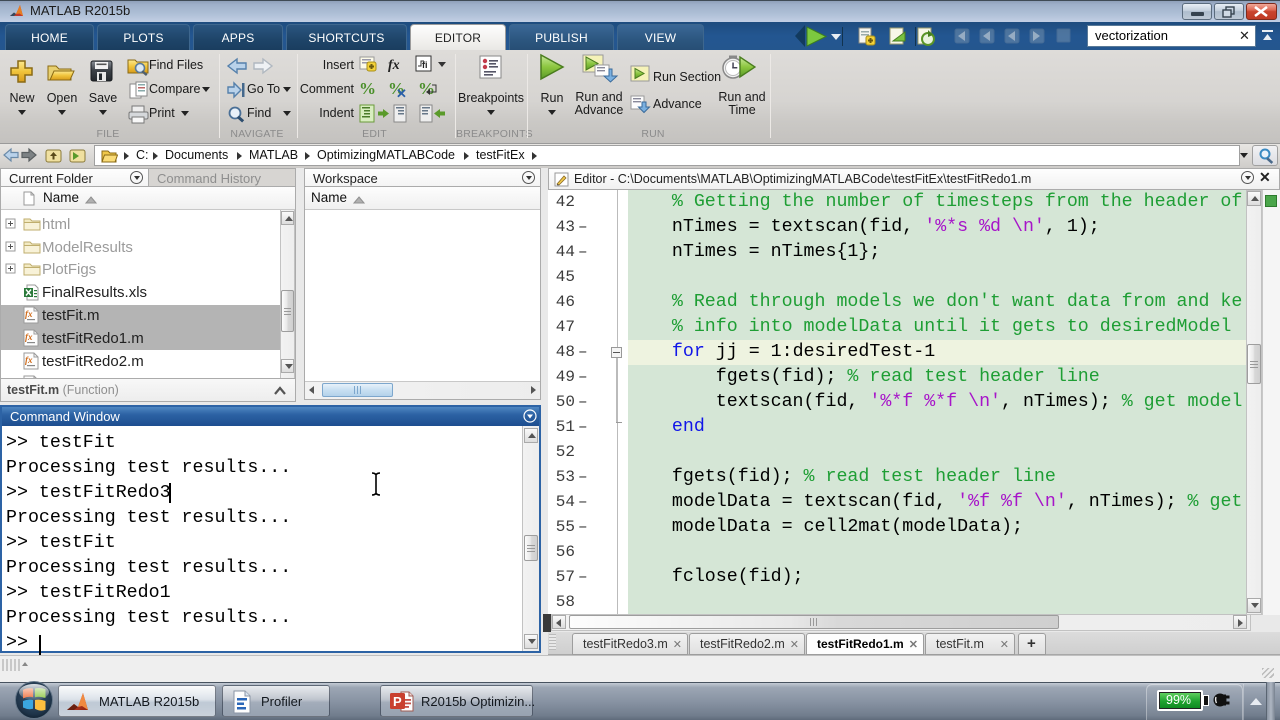 The width and height of the screenshot is (1280, 720). I want to click on svg-text: fx, so click(394, 65).